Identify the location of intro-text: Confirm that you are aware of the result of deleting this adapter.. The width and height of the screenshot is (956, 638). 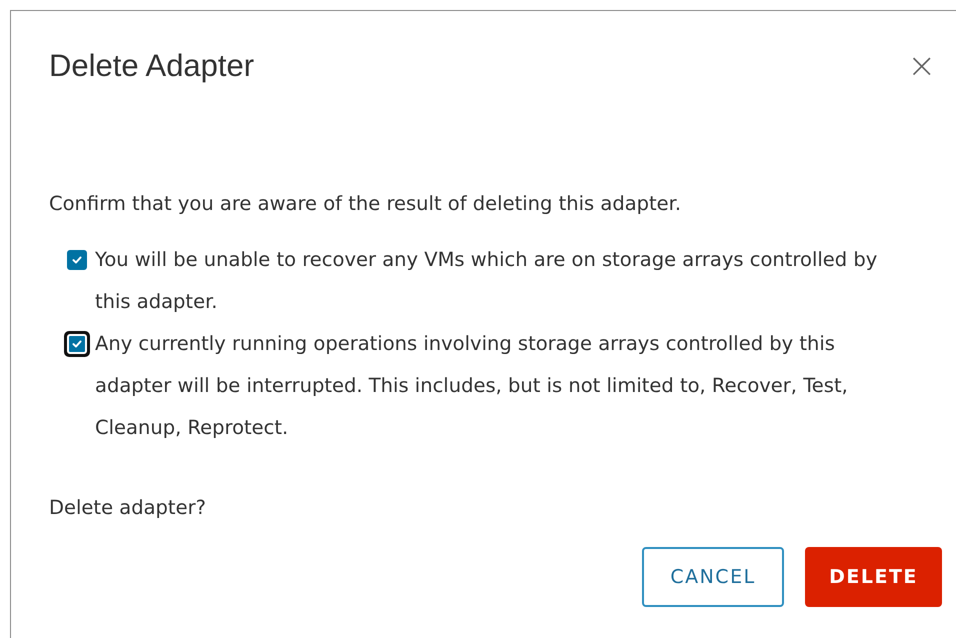
(365, 204).